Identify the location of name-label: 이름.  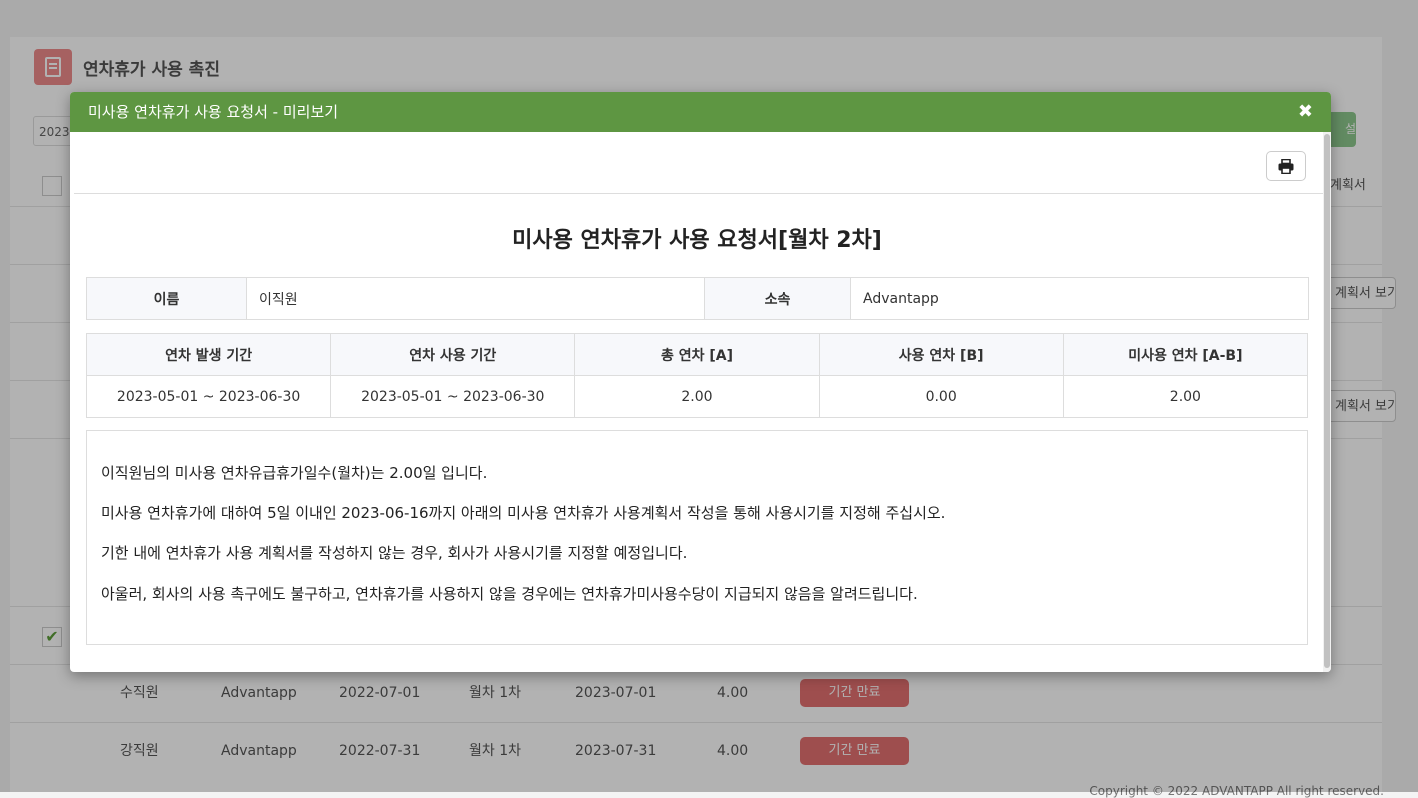
(166, 298).